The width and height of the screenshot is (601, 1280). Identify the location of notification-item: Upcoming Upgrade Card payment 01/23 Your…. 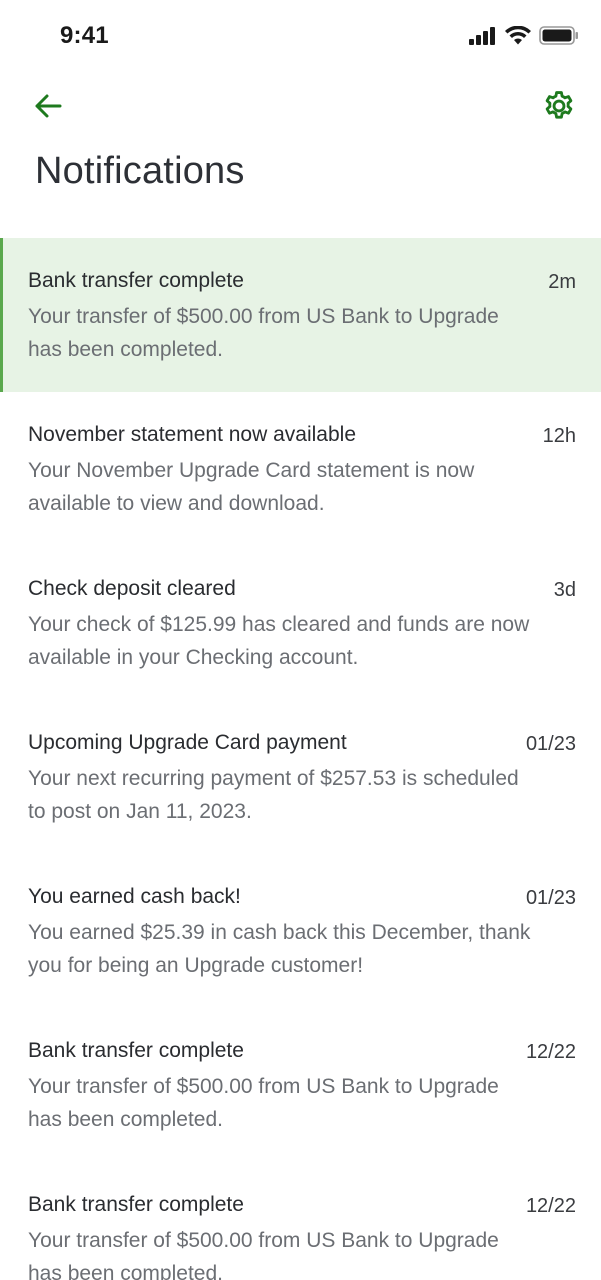
(300, 777).